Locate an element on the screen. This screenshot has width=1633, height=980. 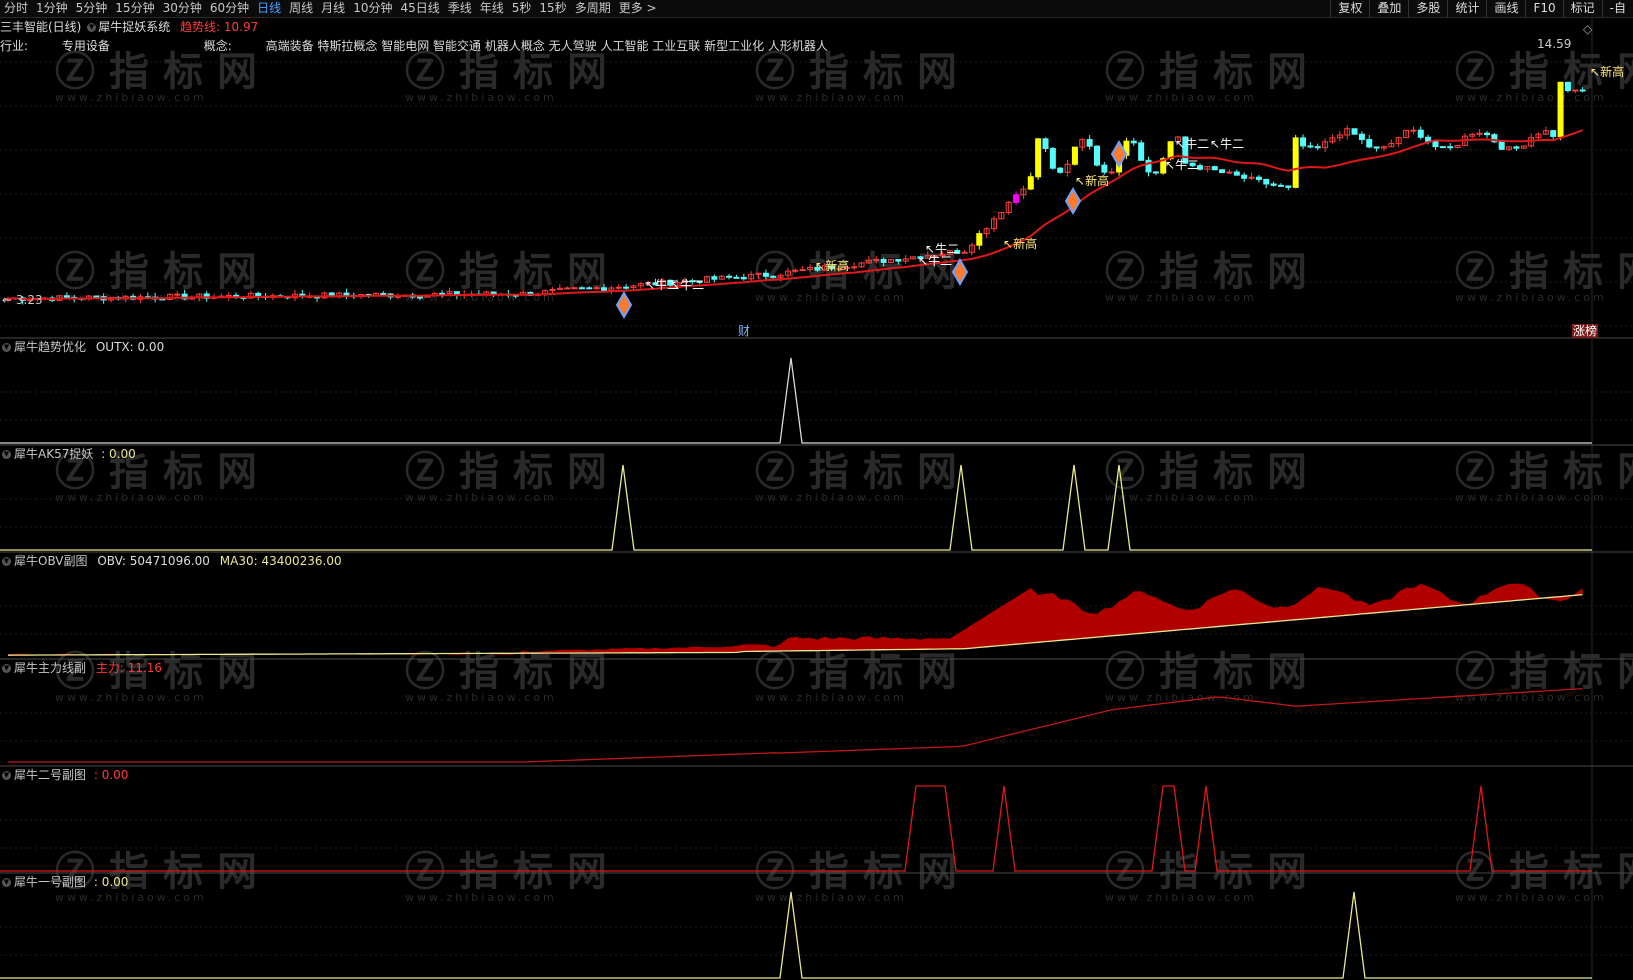
limit-list-flag: 涨榜 is located at coordinates (1585, 331).